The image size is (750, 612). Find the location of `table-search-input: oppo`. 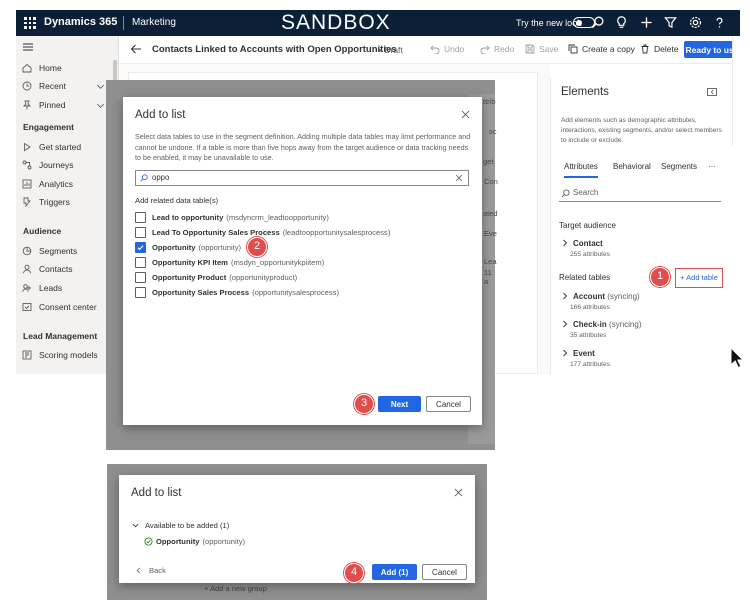

table-search-input: oppo is located at coordinates (302, 178).